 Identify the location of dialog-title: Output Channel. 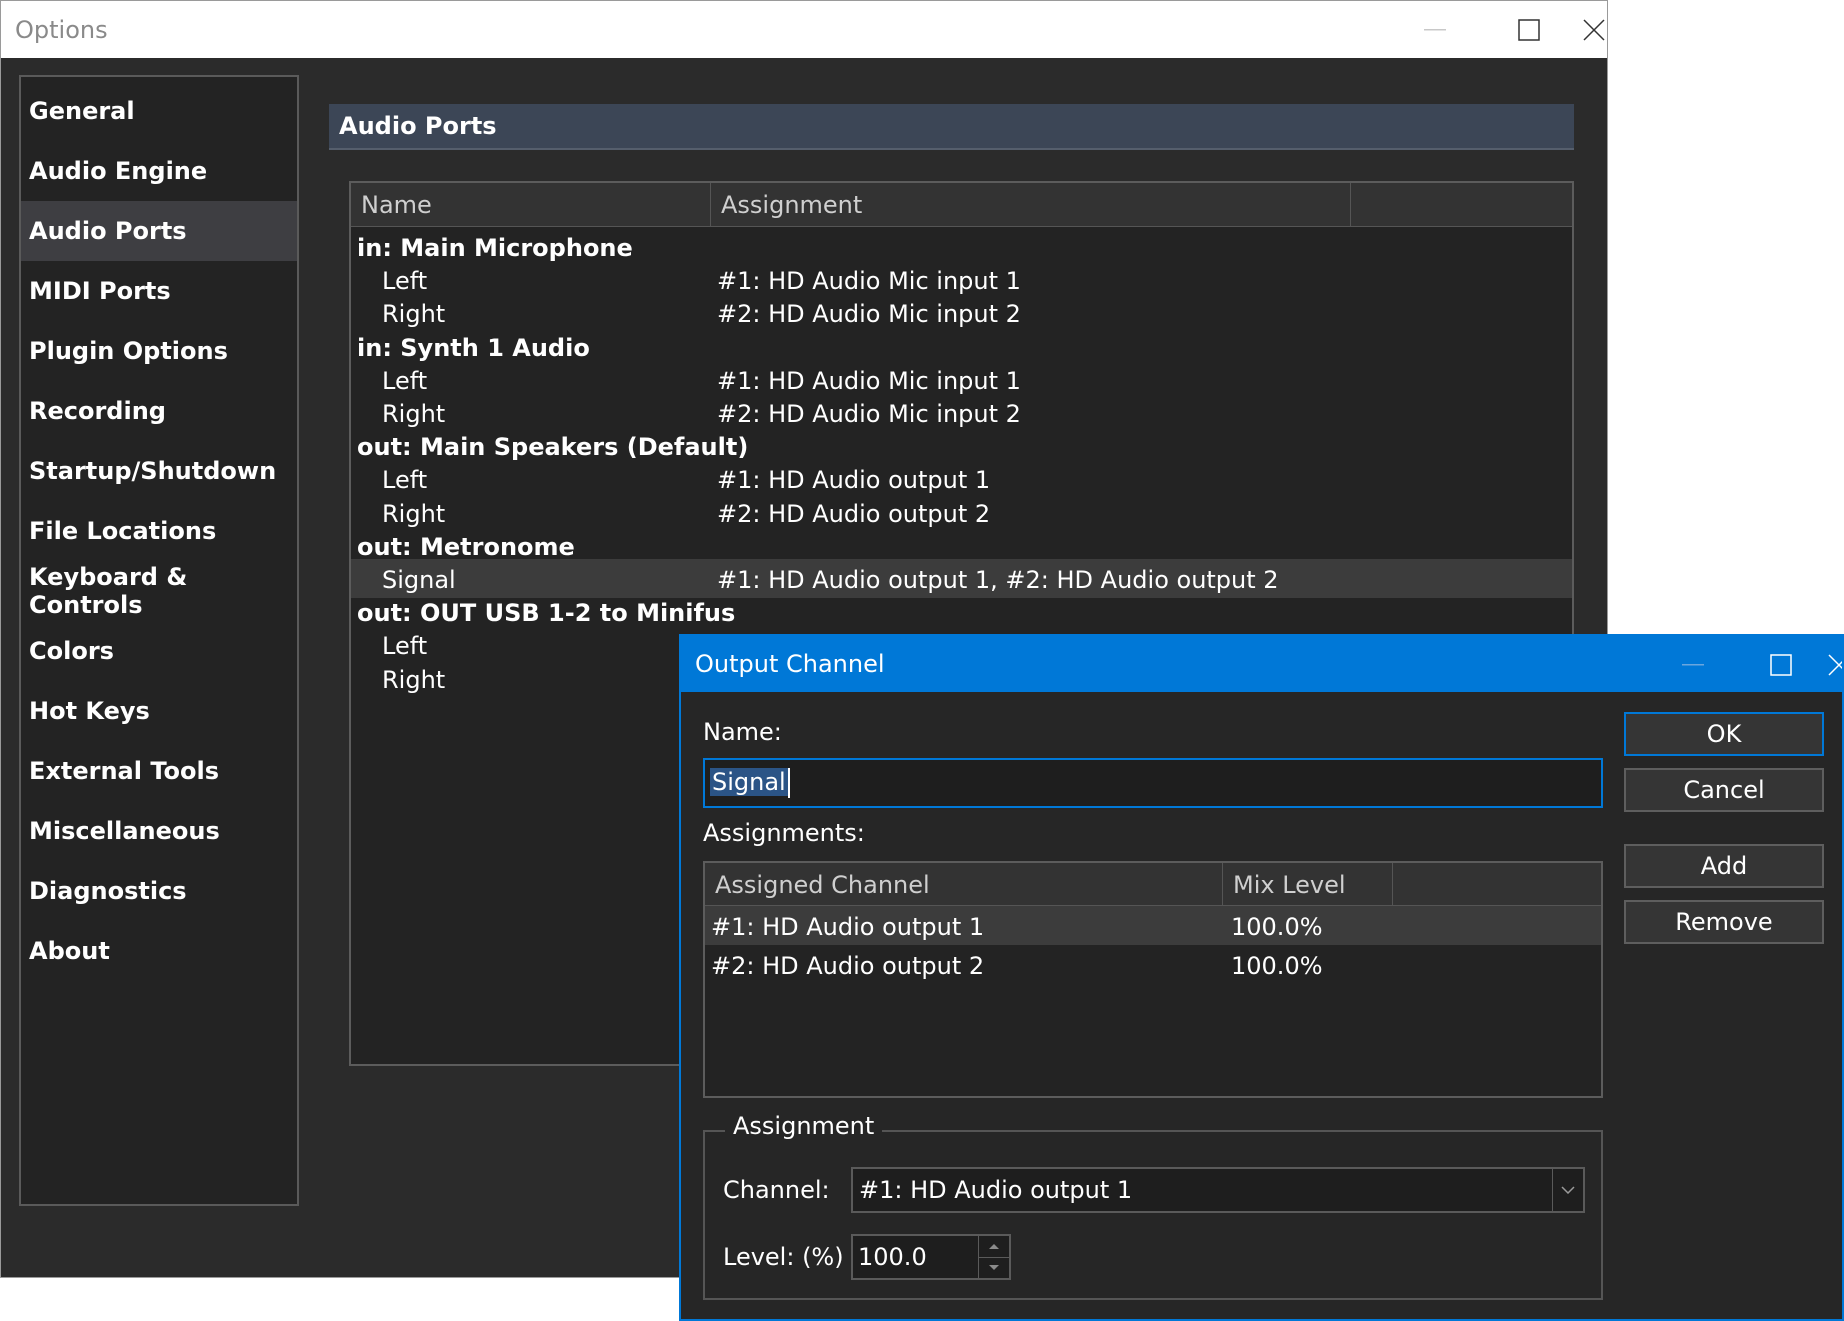
(790, 664).